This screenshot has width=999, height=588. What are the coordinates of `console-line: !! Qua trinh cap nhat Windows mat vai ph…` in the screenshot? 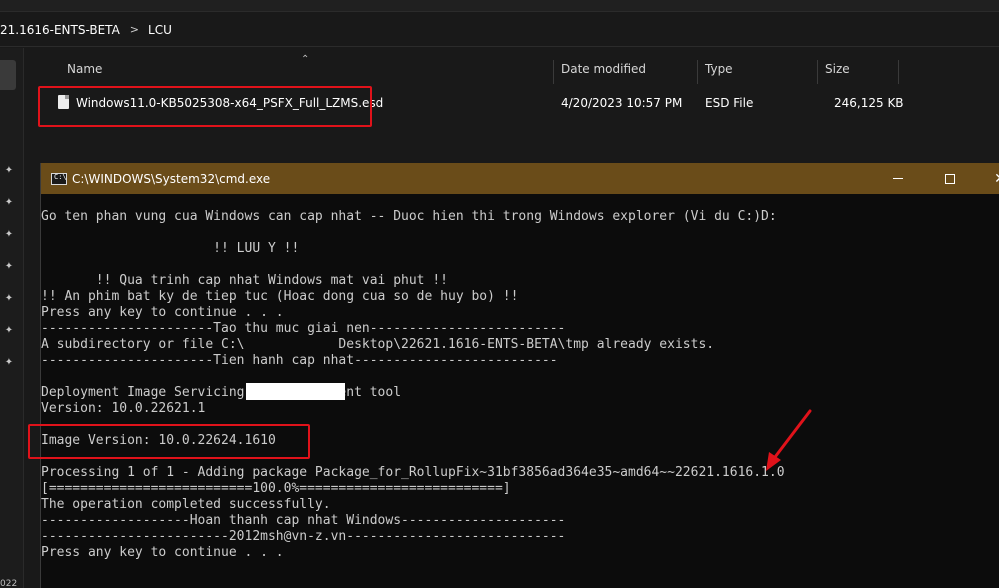 It's located at (244, 280).